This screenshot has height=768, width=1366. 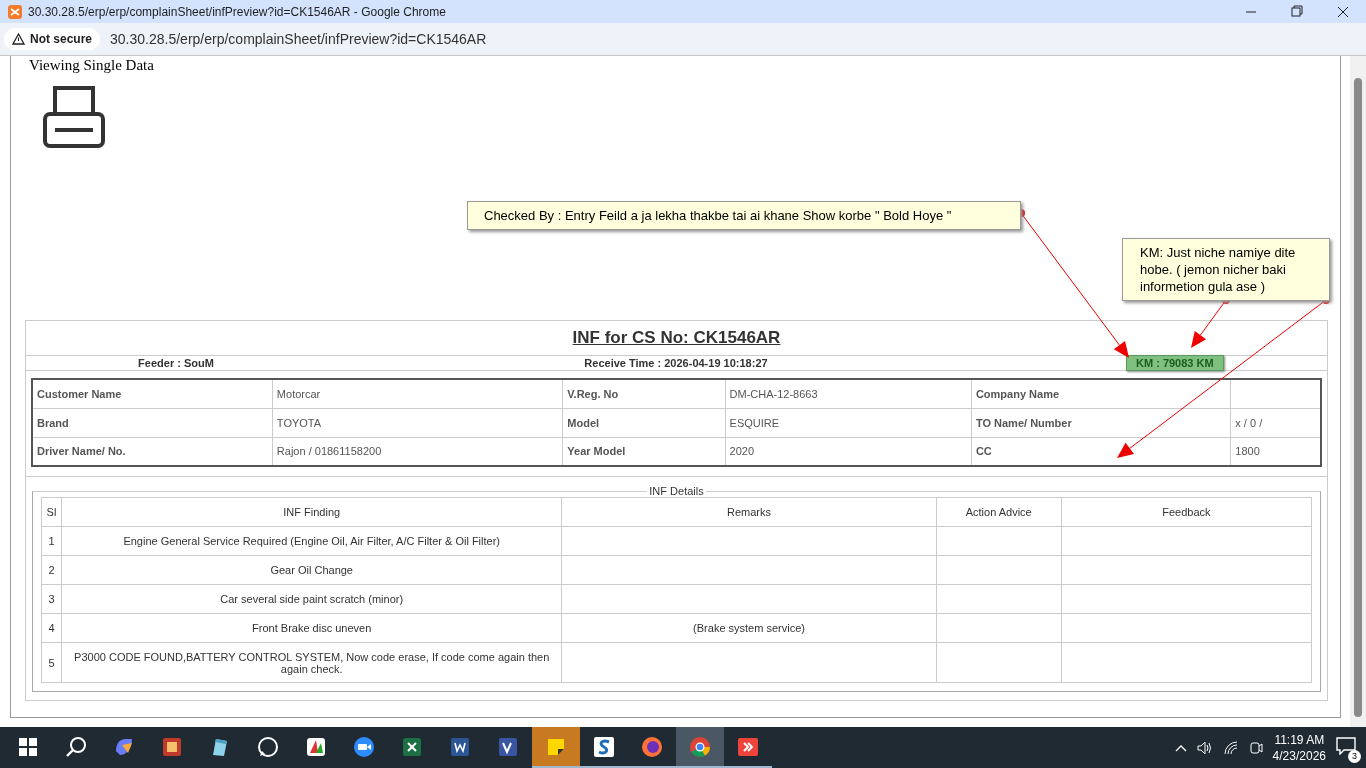 I want to click on search-icon, so click(x=76, y=746).